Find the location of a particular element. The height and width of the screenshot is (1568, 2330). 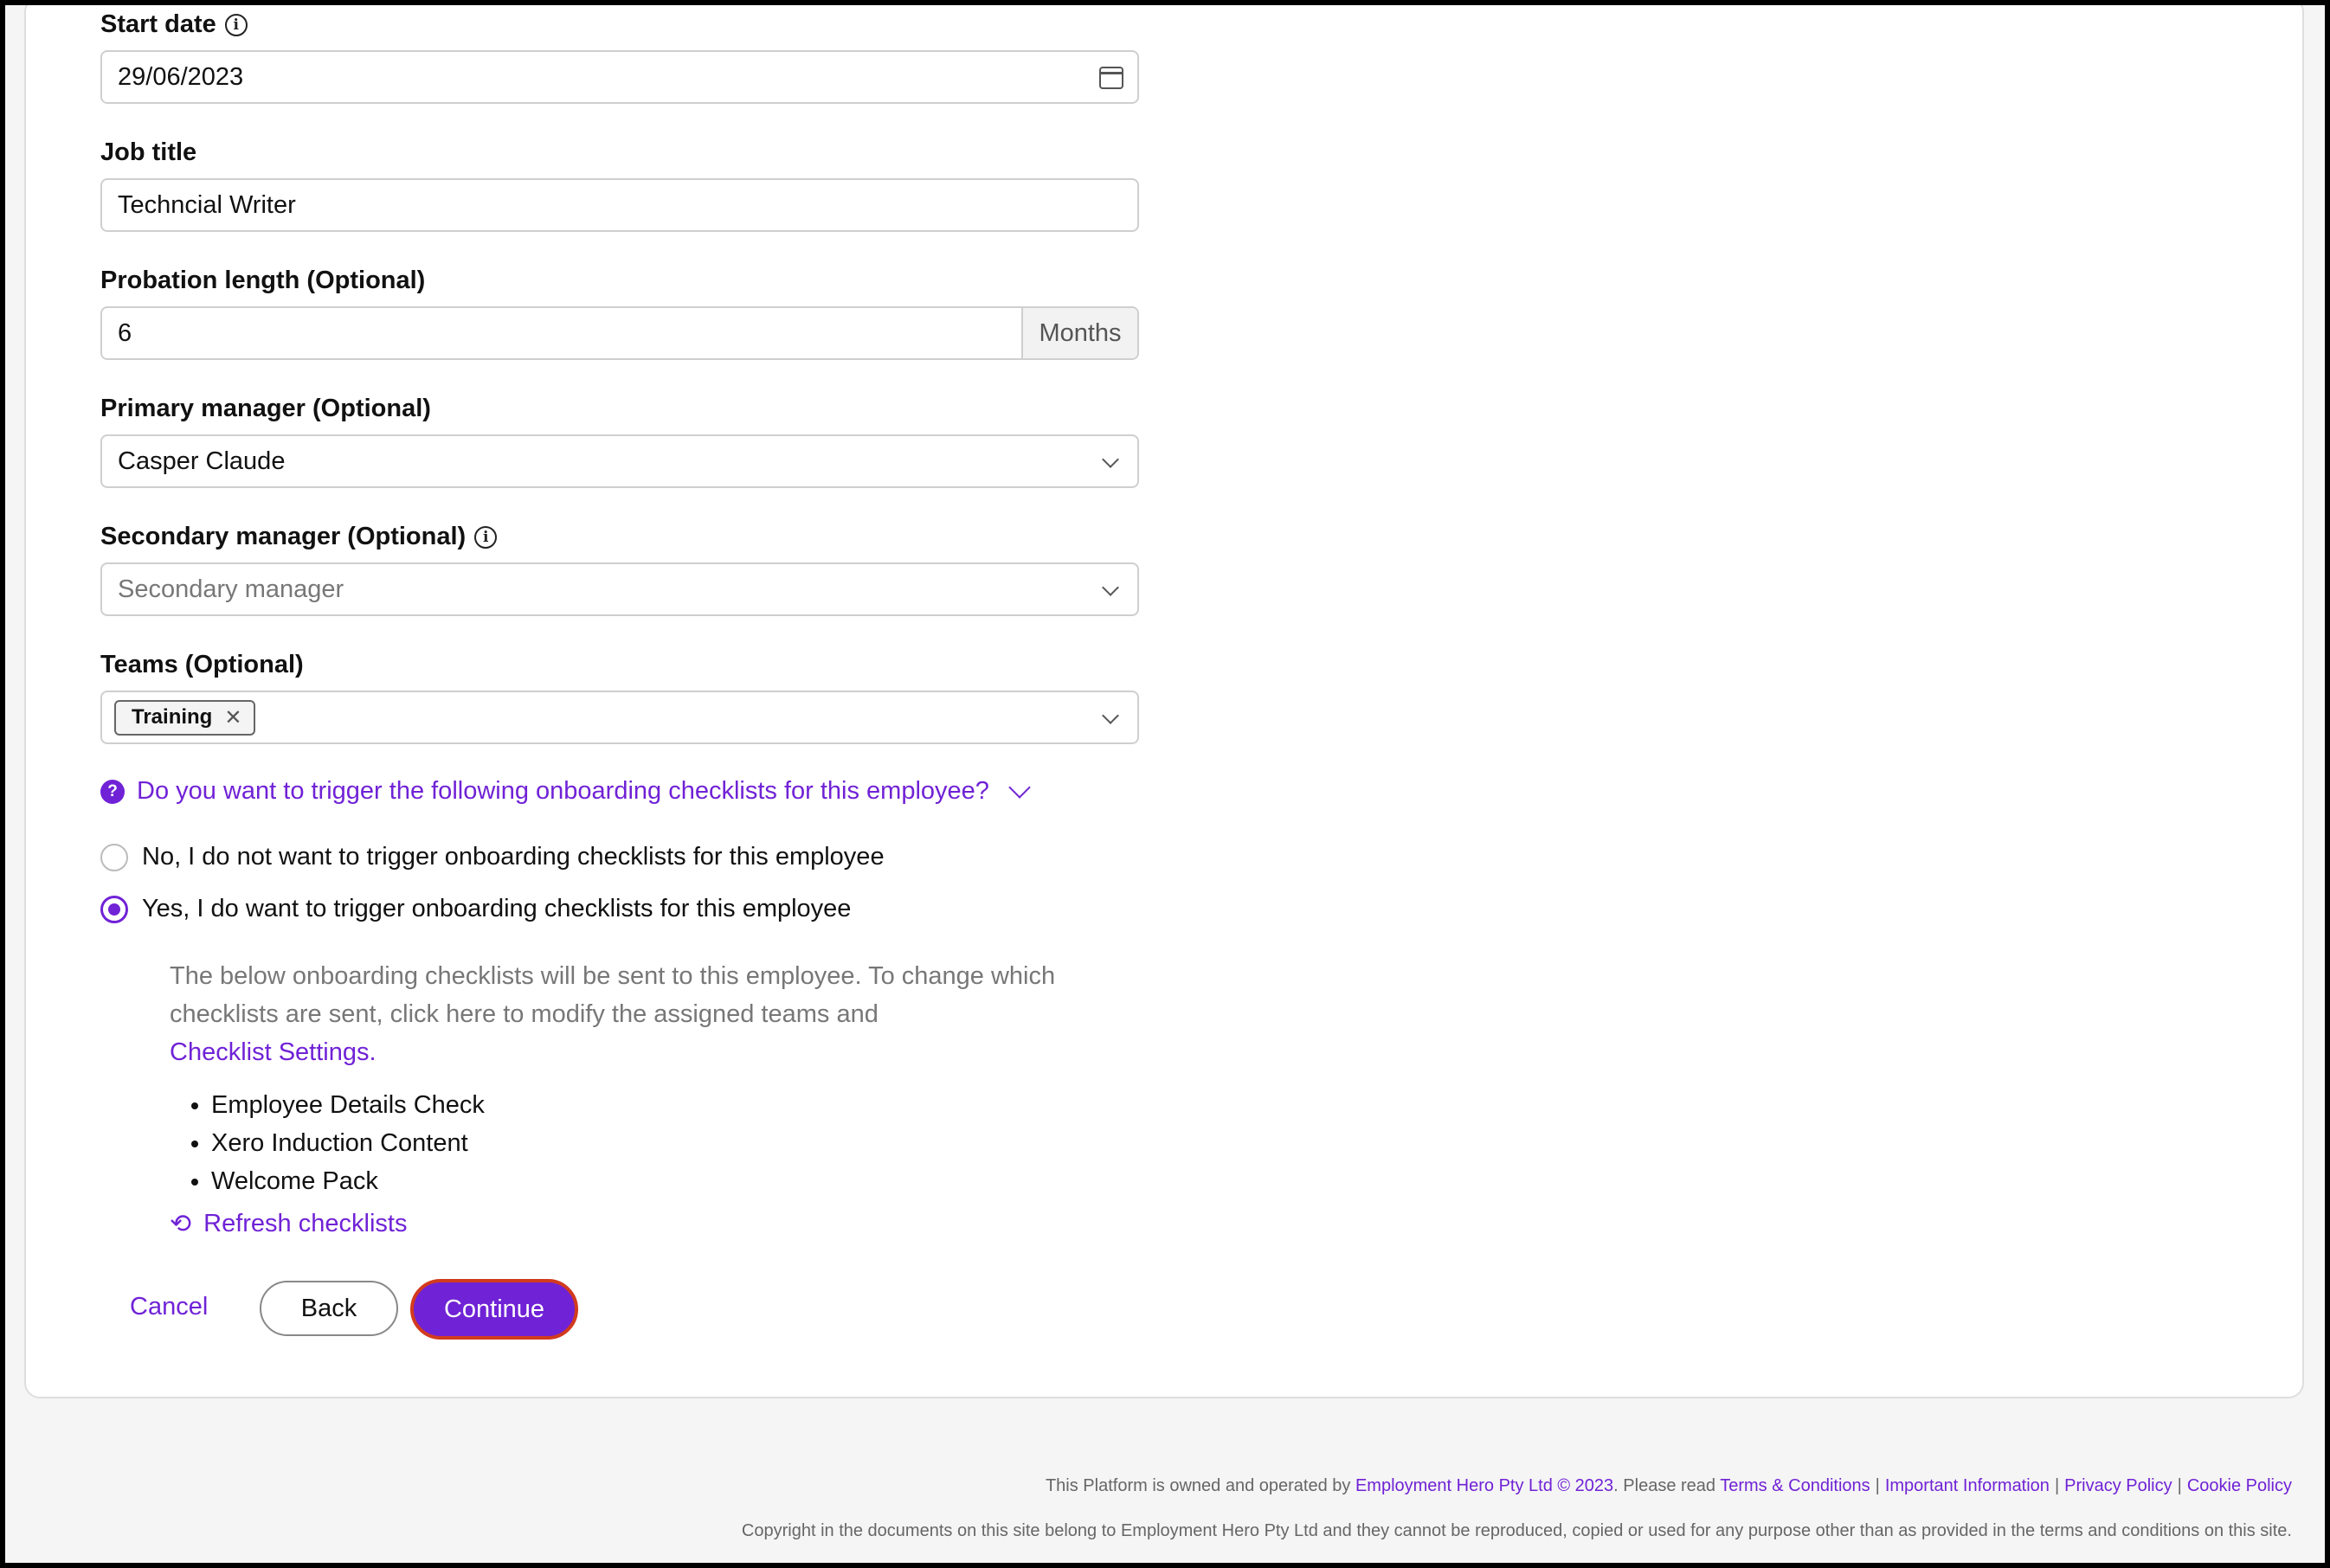

probation-label: Probation length (Optional) is located at coordinates (262, 281).